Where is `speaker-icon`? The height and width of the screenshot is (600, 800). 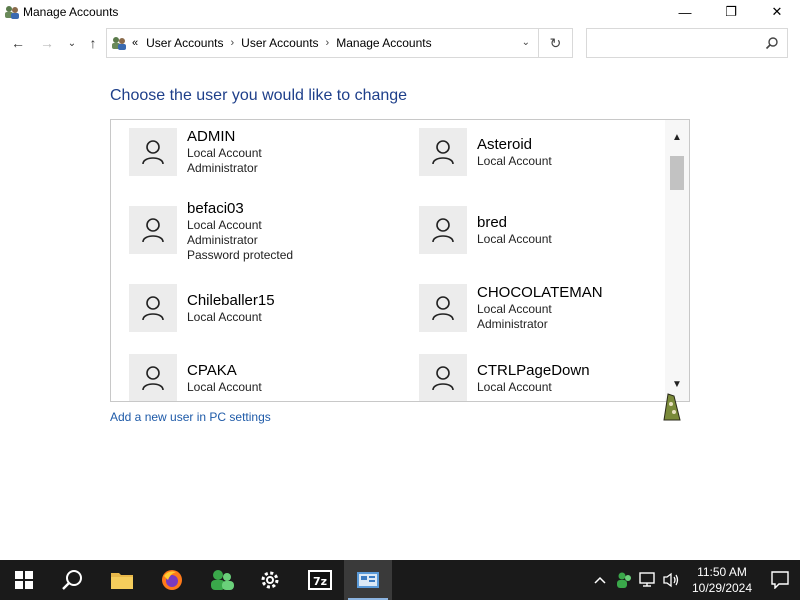
speaker-icon is located at coordinates (671, 580).